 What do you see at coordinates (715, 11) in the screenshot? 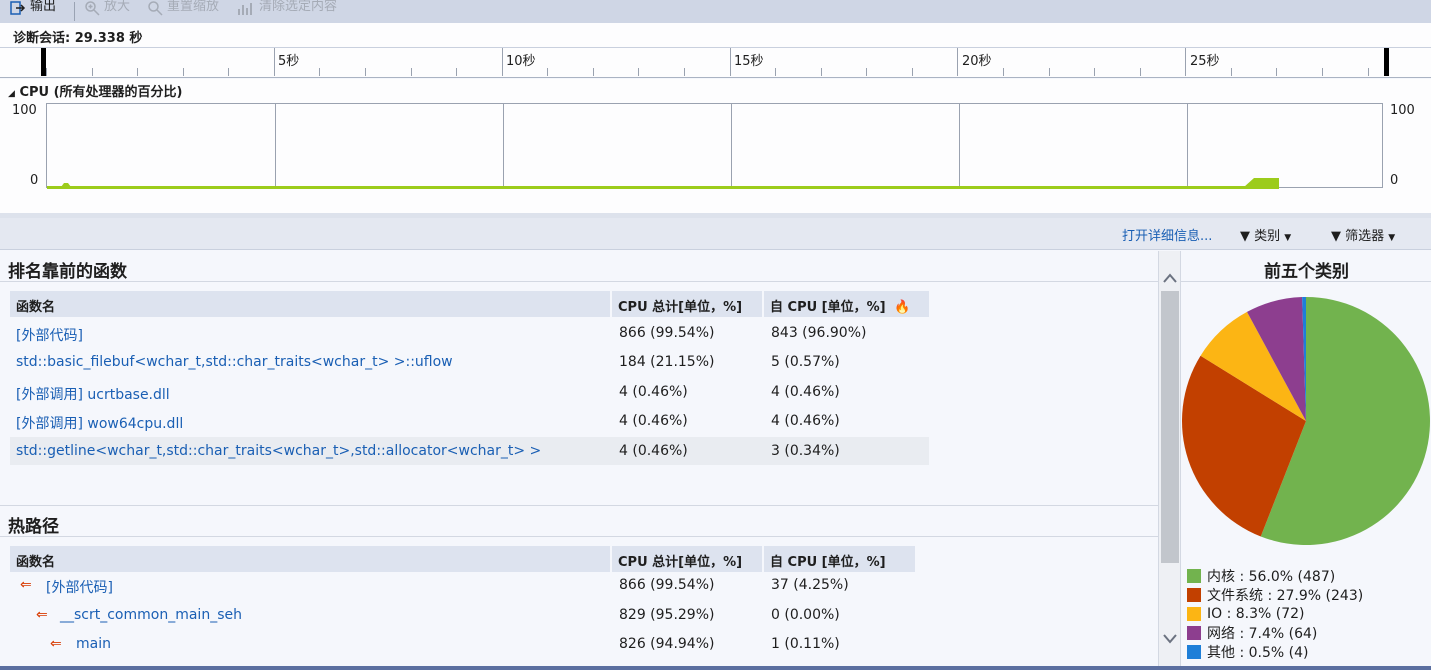
I see `toolbar: 输出 放大 重置缩放 清除选定内容` at bounding box center [715, 11].